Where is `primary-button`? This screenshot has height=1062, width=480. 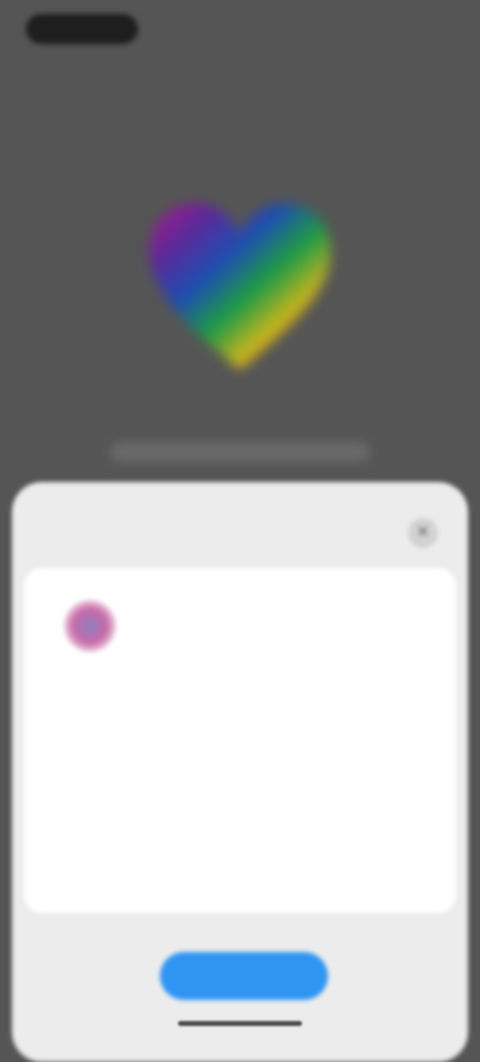
primary-button is located at coordinates (244, 976).